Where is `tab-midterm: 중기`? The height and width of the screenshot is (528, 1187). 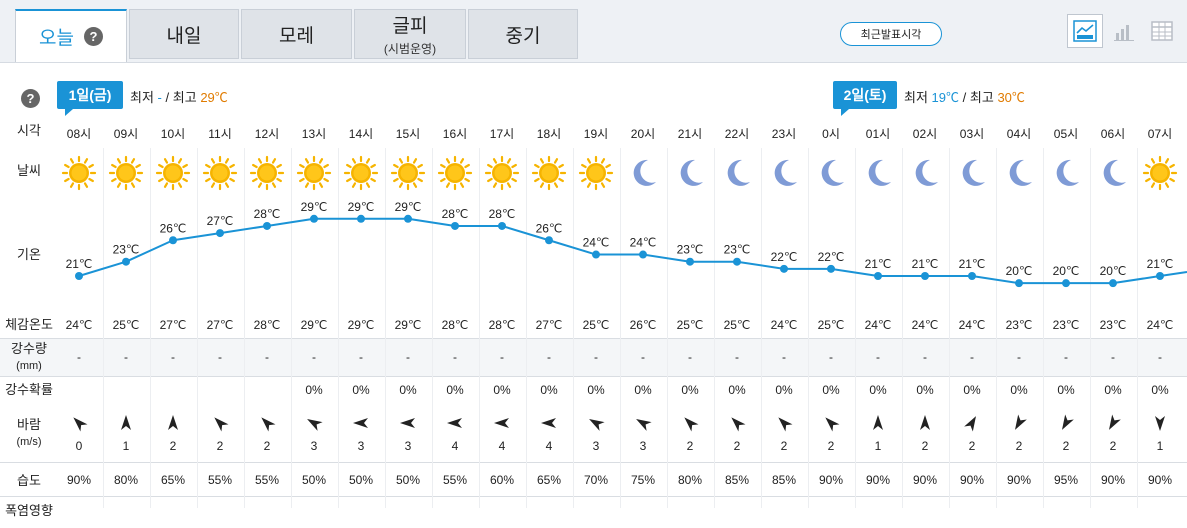 tab-midterm: 중기 is located at coordinates (523, 34).